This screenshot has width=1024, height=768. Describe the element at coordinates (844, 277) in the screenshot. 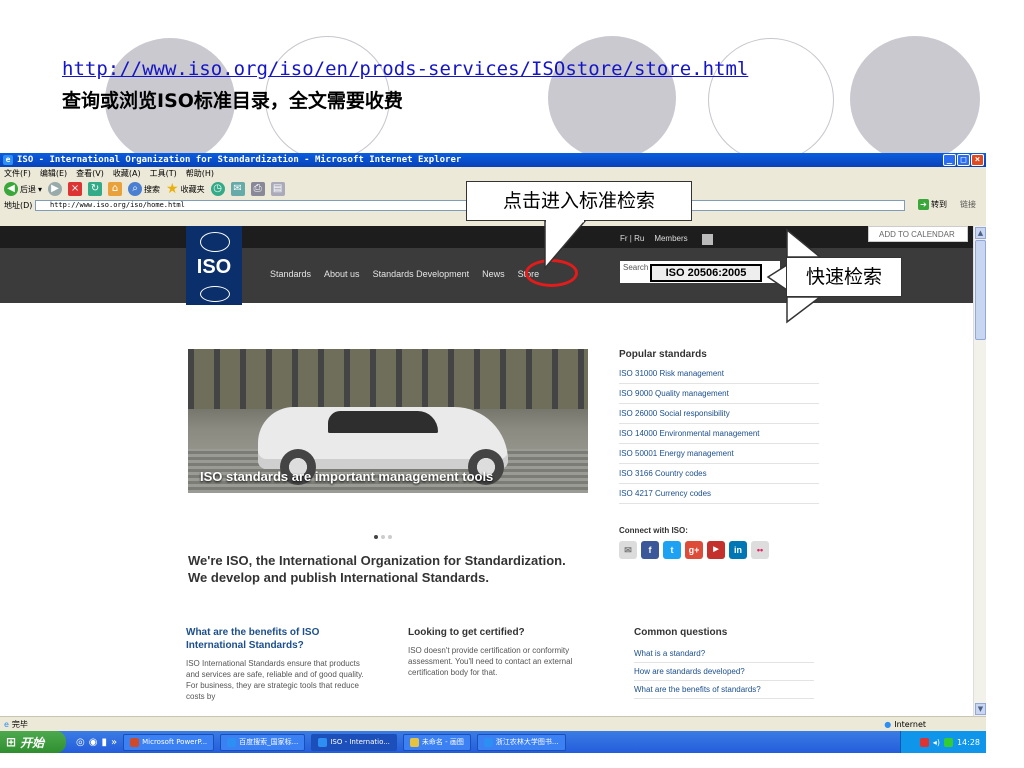

I see `quick-search-callout: 快速检索` at that location.